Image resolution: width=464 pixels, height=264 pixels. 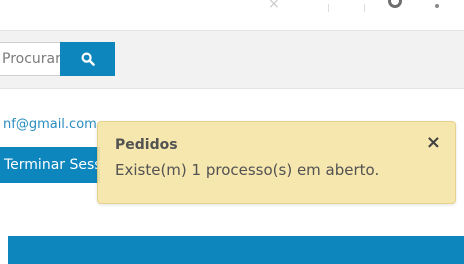 What do you see at coordinates (30, 59) in the screenshot?
I see `search-input` at bounding box center [30, 59].